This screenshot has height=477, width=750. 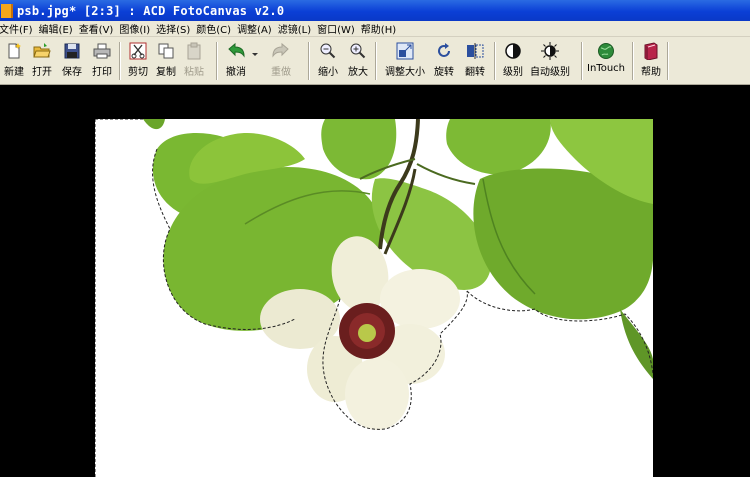 I want to click on print-label: 打印, so click(x=102, y=72).